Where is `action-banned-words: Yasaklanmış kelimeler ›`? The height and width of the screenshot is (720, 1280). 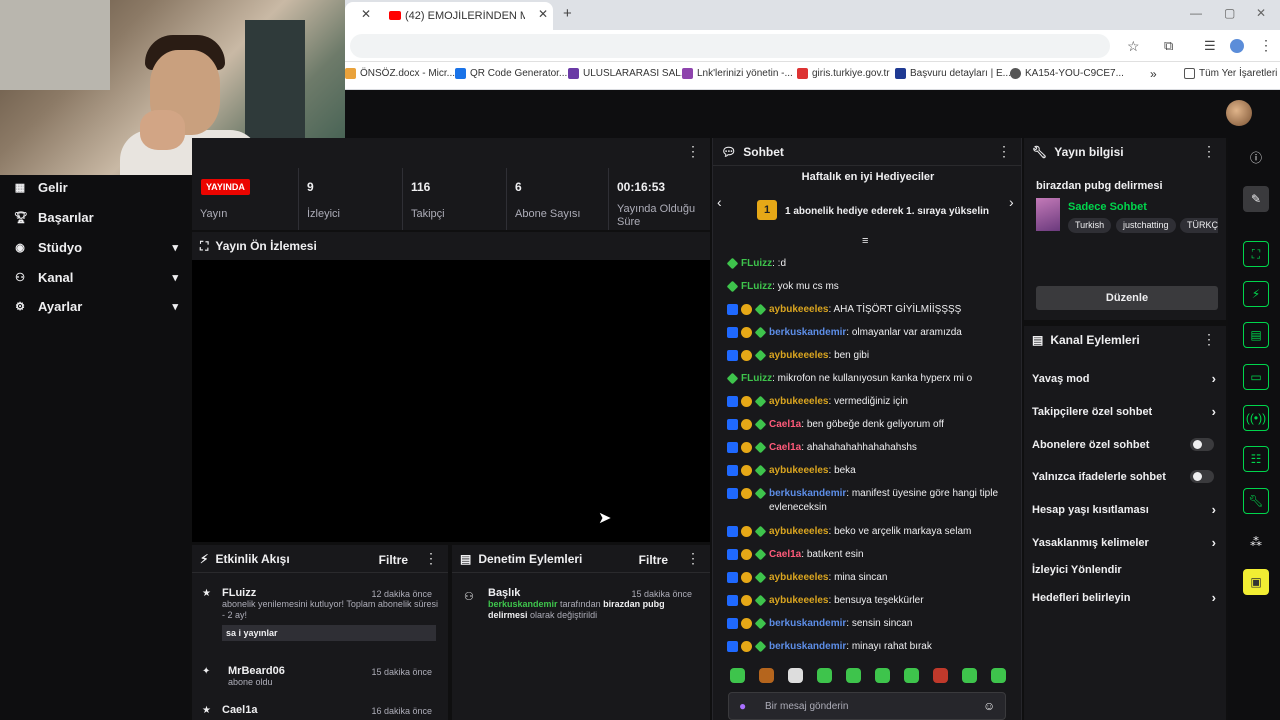 action-banned-words: Yasaklanmış kelimeler › is located at coordinates (1126, 542).